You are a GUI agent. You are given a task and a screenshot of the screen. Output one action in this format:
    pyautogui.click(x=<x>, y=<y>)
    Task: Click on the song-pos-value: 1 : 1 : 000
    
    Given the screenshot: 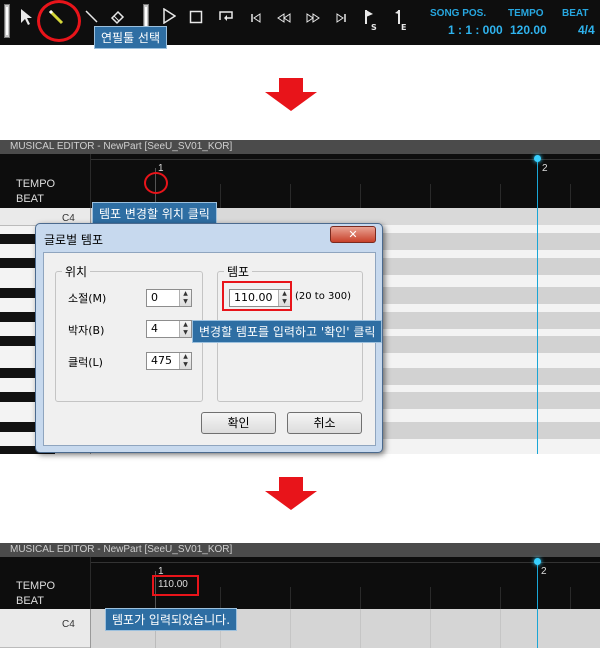 What is the action you would take?
    pyautogui.click(x=475, y=30)
    